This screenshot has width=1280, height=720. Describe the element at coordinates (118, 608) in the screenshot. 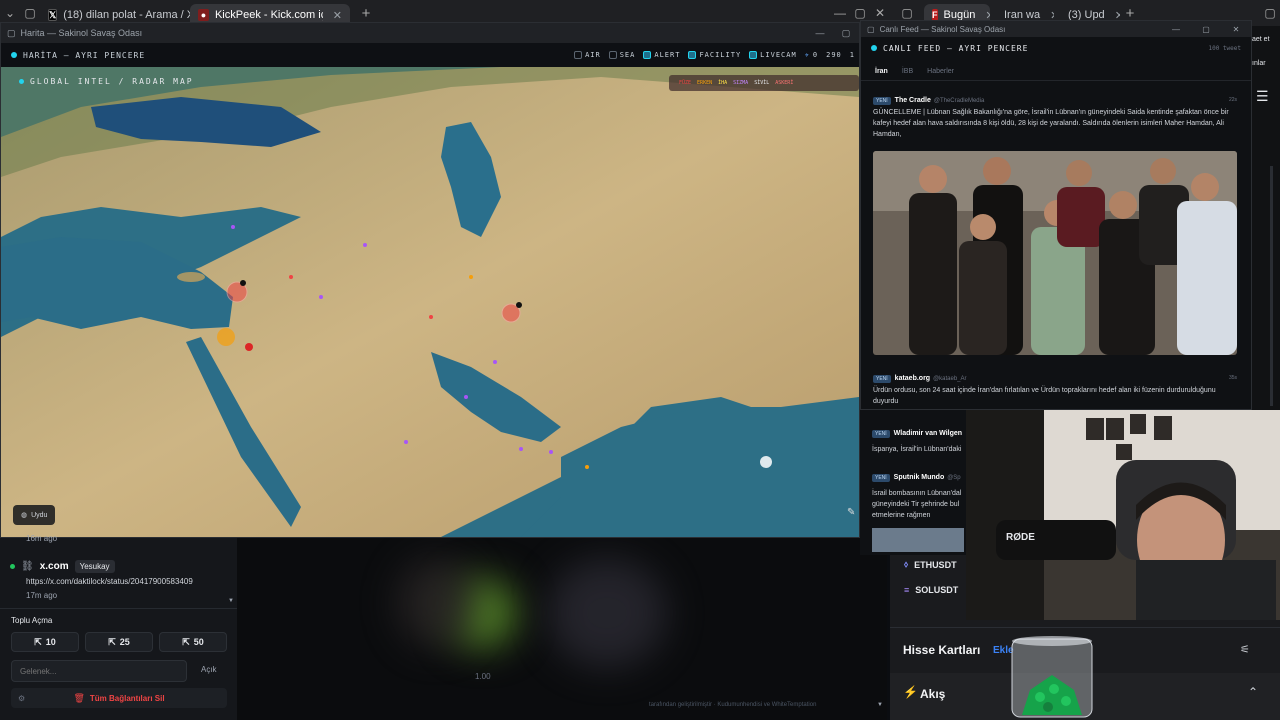

I see `divider` at that location.